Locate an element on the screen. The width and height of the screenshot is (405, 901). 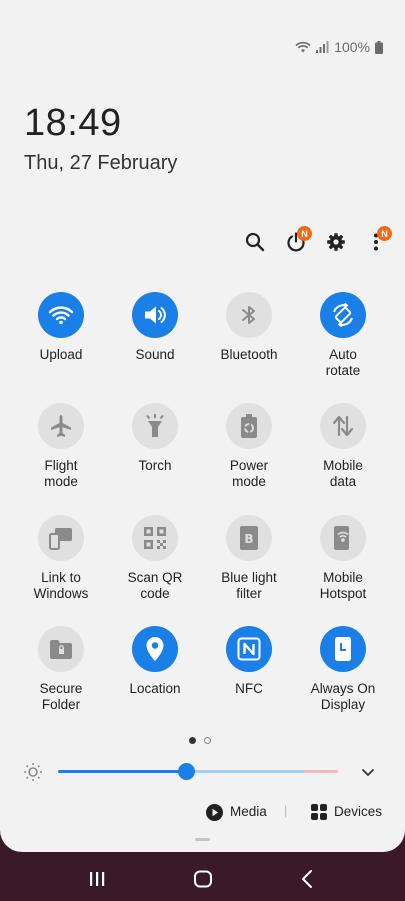
torch-icon is located at coordinates (155, 426).